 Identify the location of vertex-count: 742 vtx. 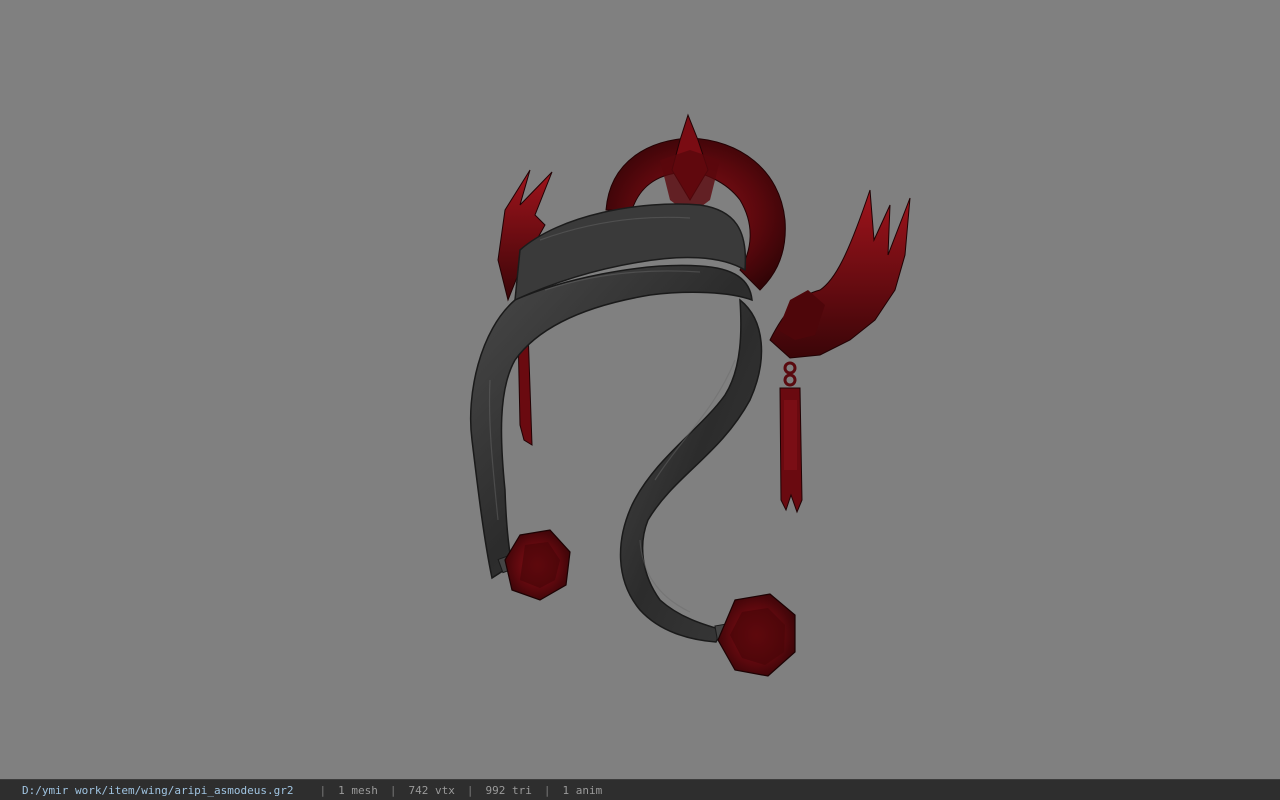
(431, 790).